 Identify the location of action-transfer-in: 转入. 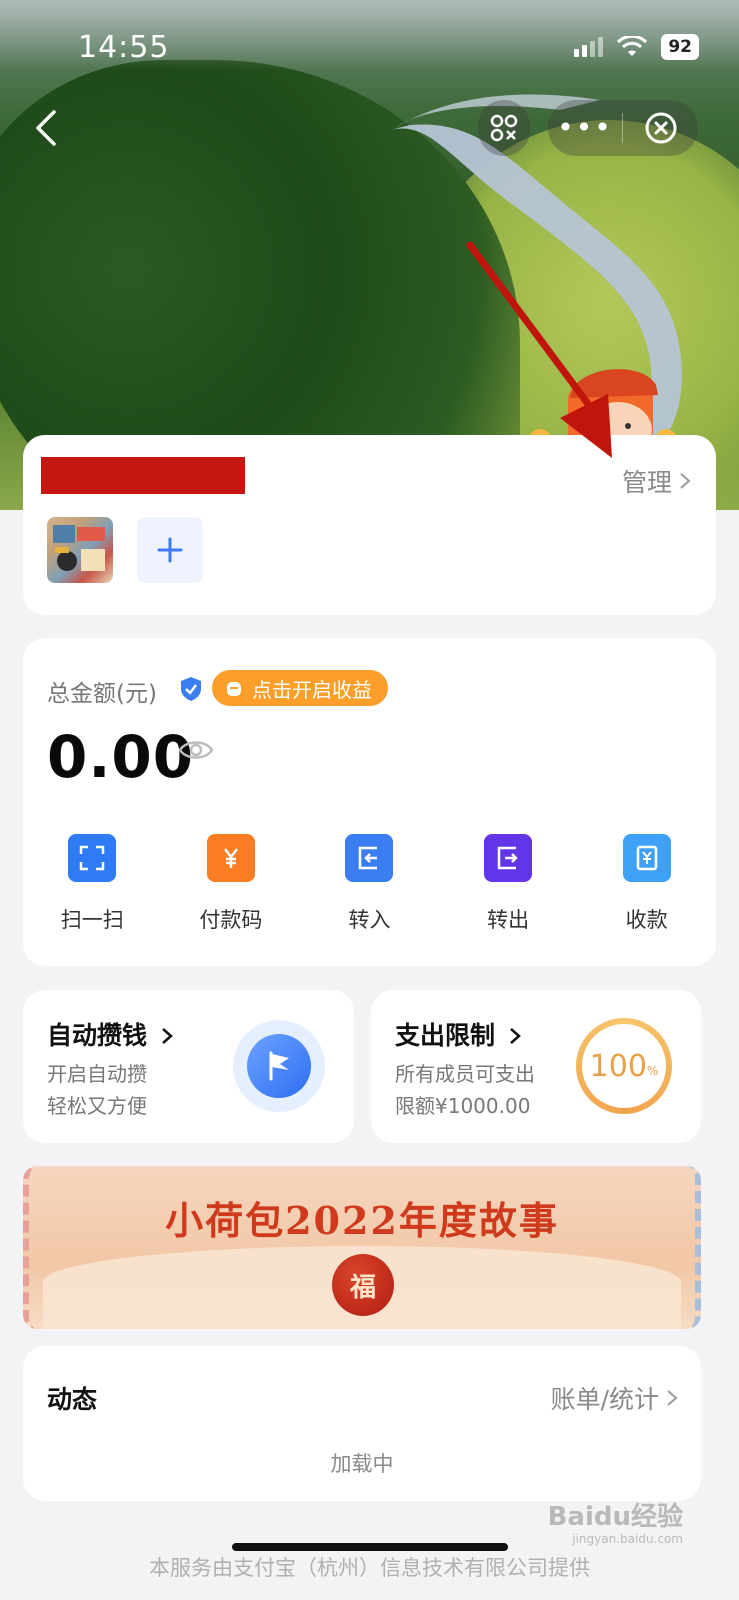
(369, 884).